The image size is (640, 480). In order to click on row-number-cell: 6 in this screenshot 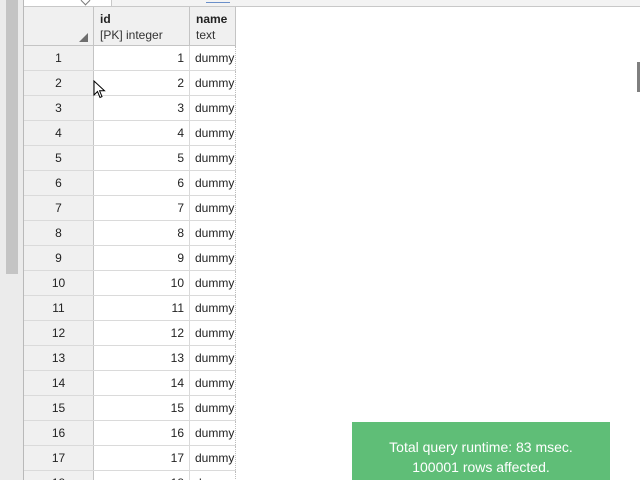, I will do `click(59, 183)`.